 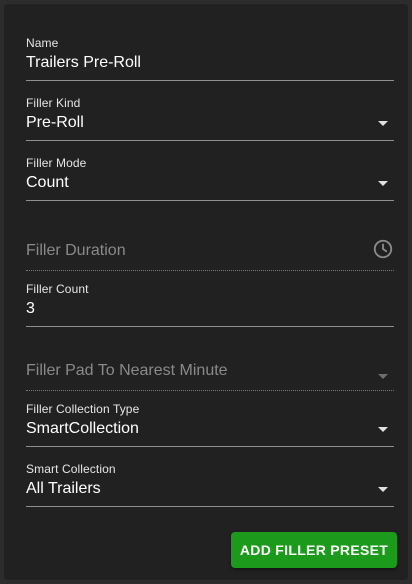 I want to click on filler-collection-type-underline, so click(x=210, y=446).